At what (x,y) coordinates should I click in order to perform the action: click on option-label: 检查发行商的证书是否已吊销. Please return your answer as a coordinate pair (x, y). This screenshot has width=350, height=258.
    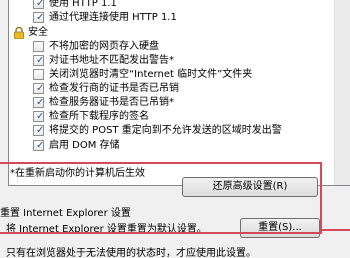
    Looking at the image, I should click on (114, 88).